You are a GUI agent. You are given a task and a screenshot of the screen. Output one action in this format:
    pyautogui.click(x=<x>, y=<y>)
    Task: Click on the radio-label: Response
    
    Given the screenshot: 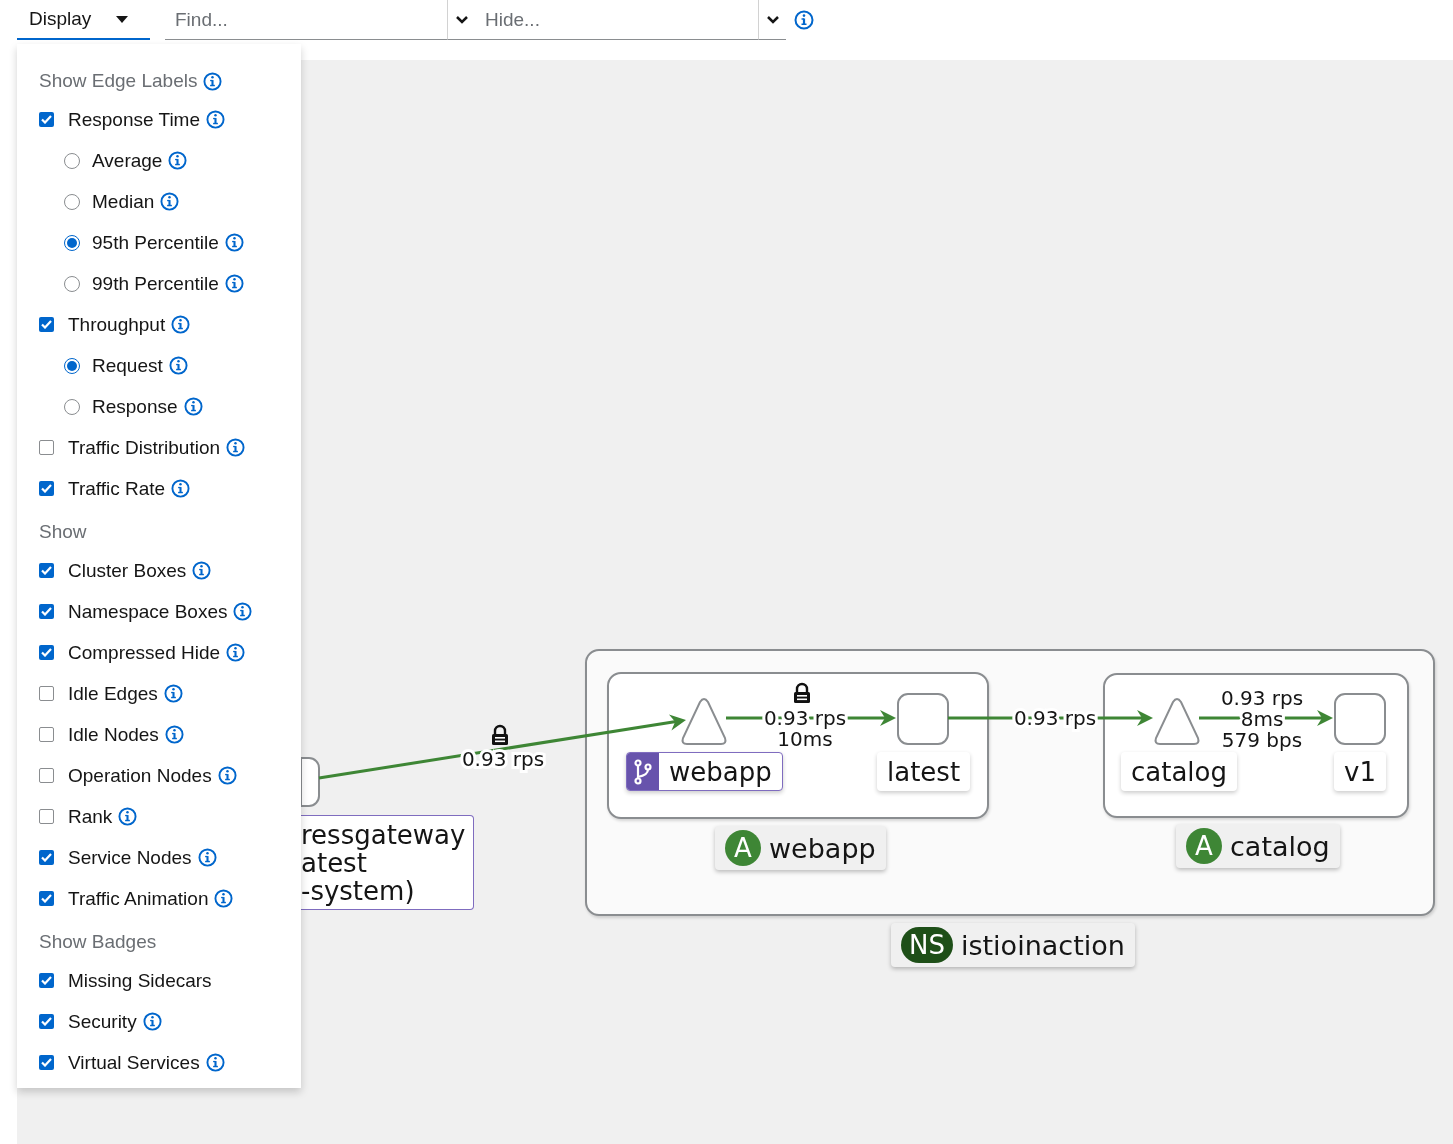 What is the action you would take?
    pyautogui.click(x=135, y=406)
    